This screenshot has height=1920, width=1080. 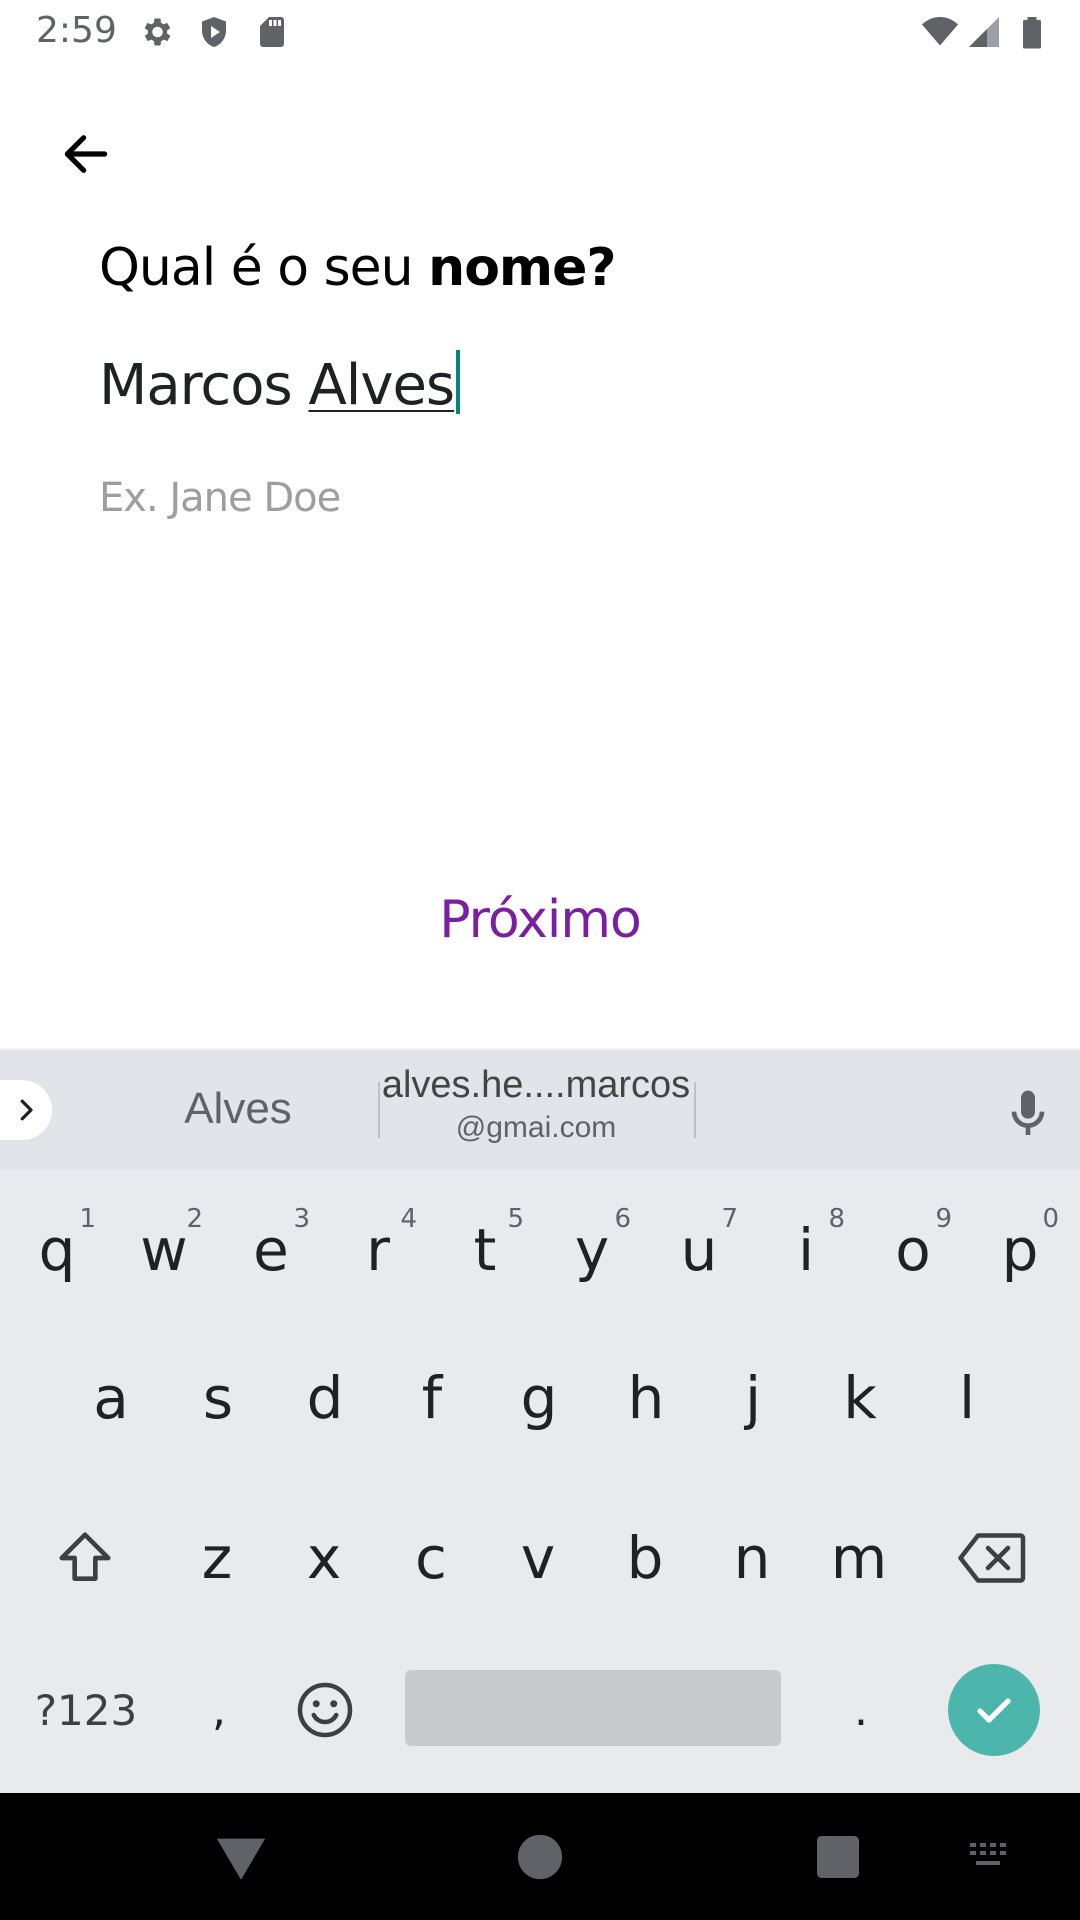 I want to click on back-triangle-icon, so click(x=241, y=1858).